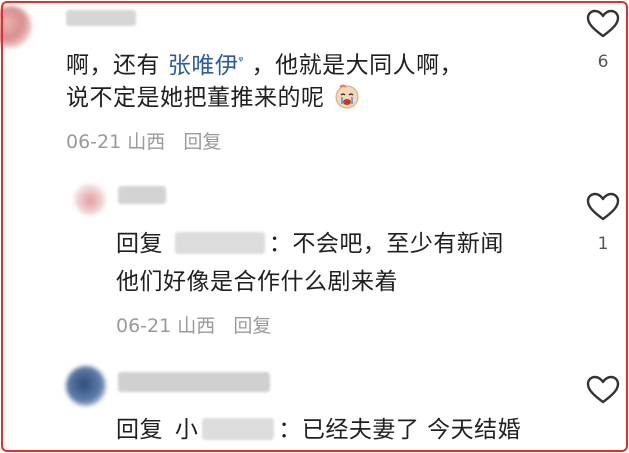  Describe the element at coordinates (603, 244) in the screenshot. I see `like-count: 1` at that location.